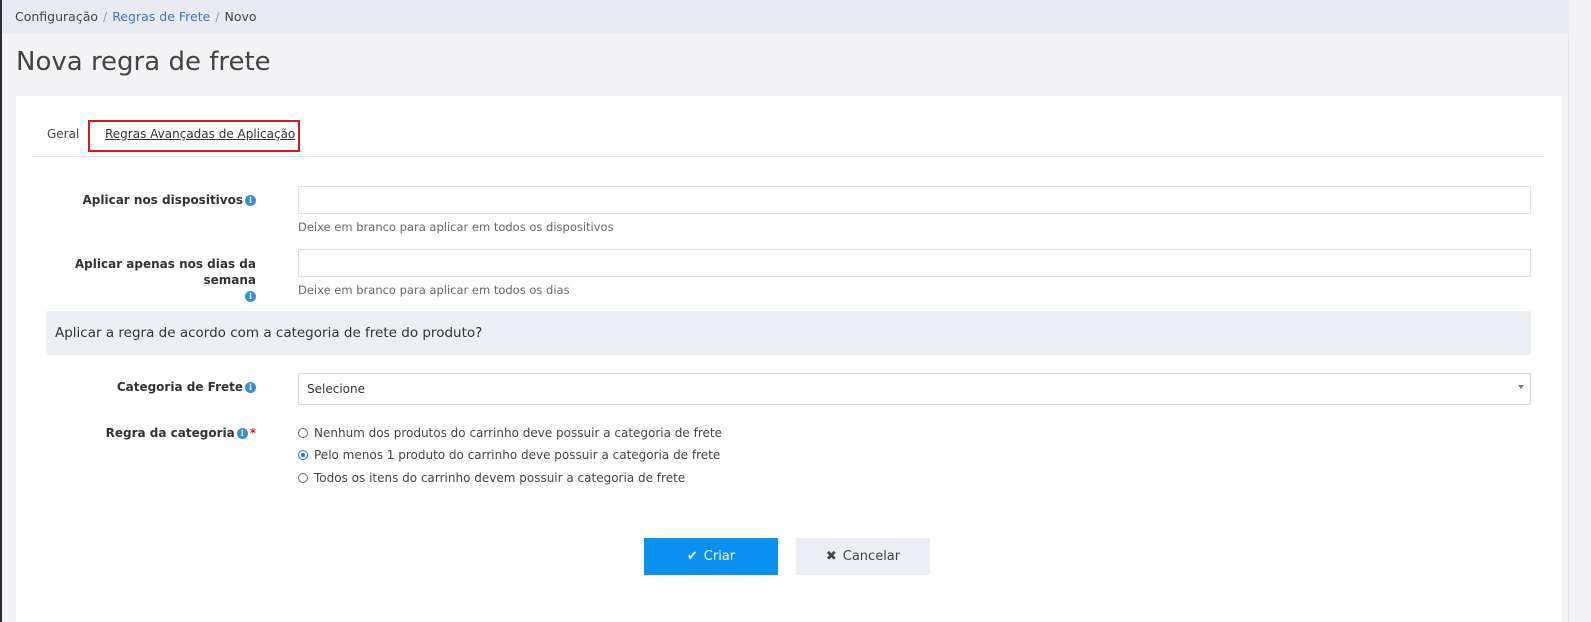  I want to click on category-select: Selecione, so click(914, 389).